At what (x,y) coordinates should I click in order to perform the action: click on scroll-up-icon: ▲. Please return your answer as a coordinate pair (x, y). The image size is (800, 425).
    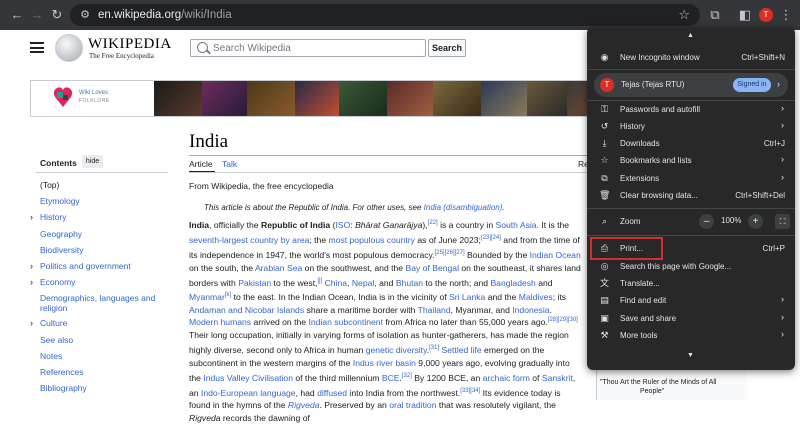
    Looking at the image, I should click on (690, 35).